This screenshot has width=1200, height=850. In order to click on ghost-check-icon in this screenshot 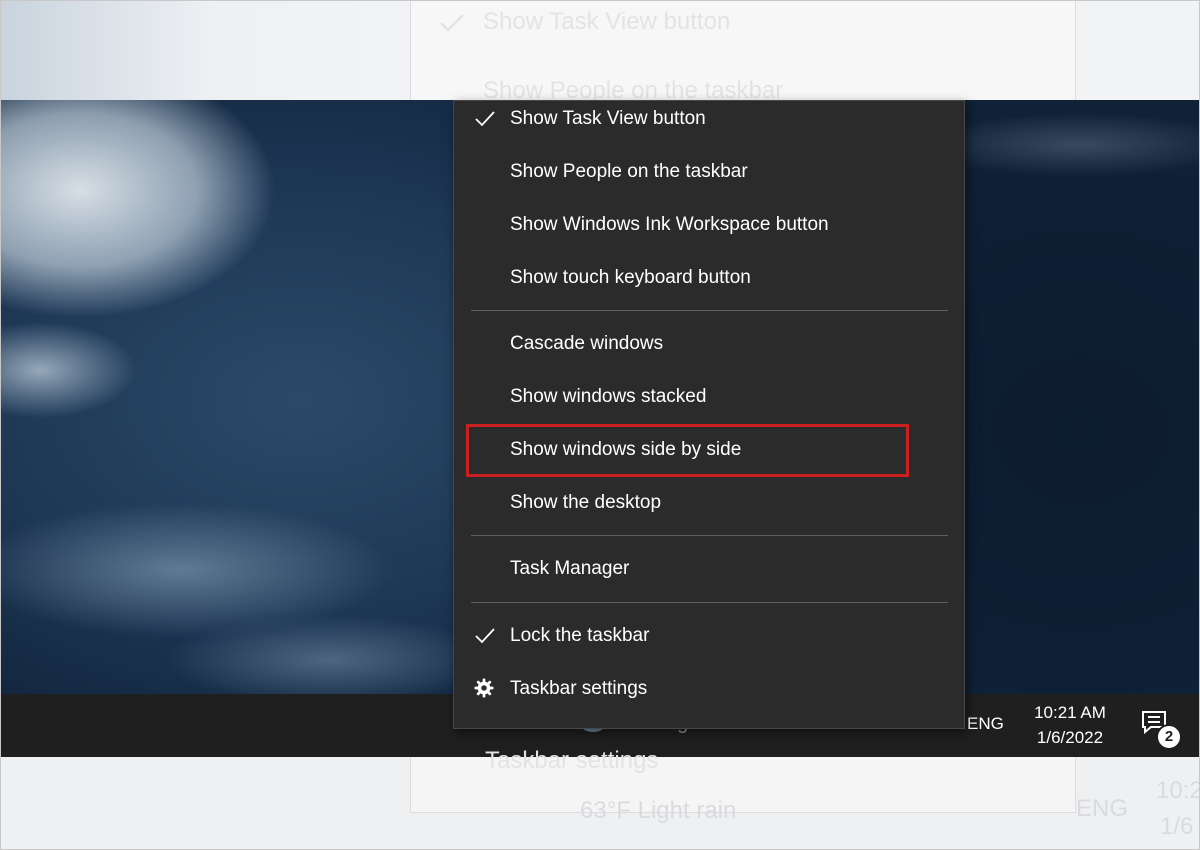, I will do `click(452, 23)`.